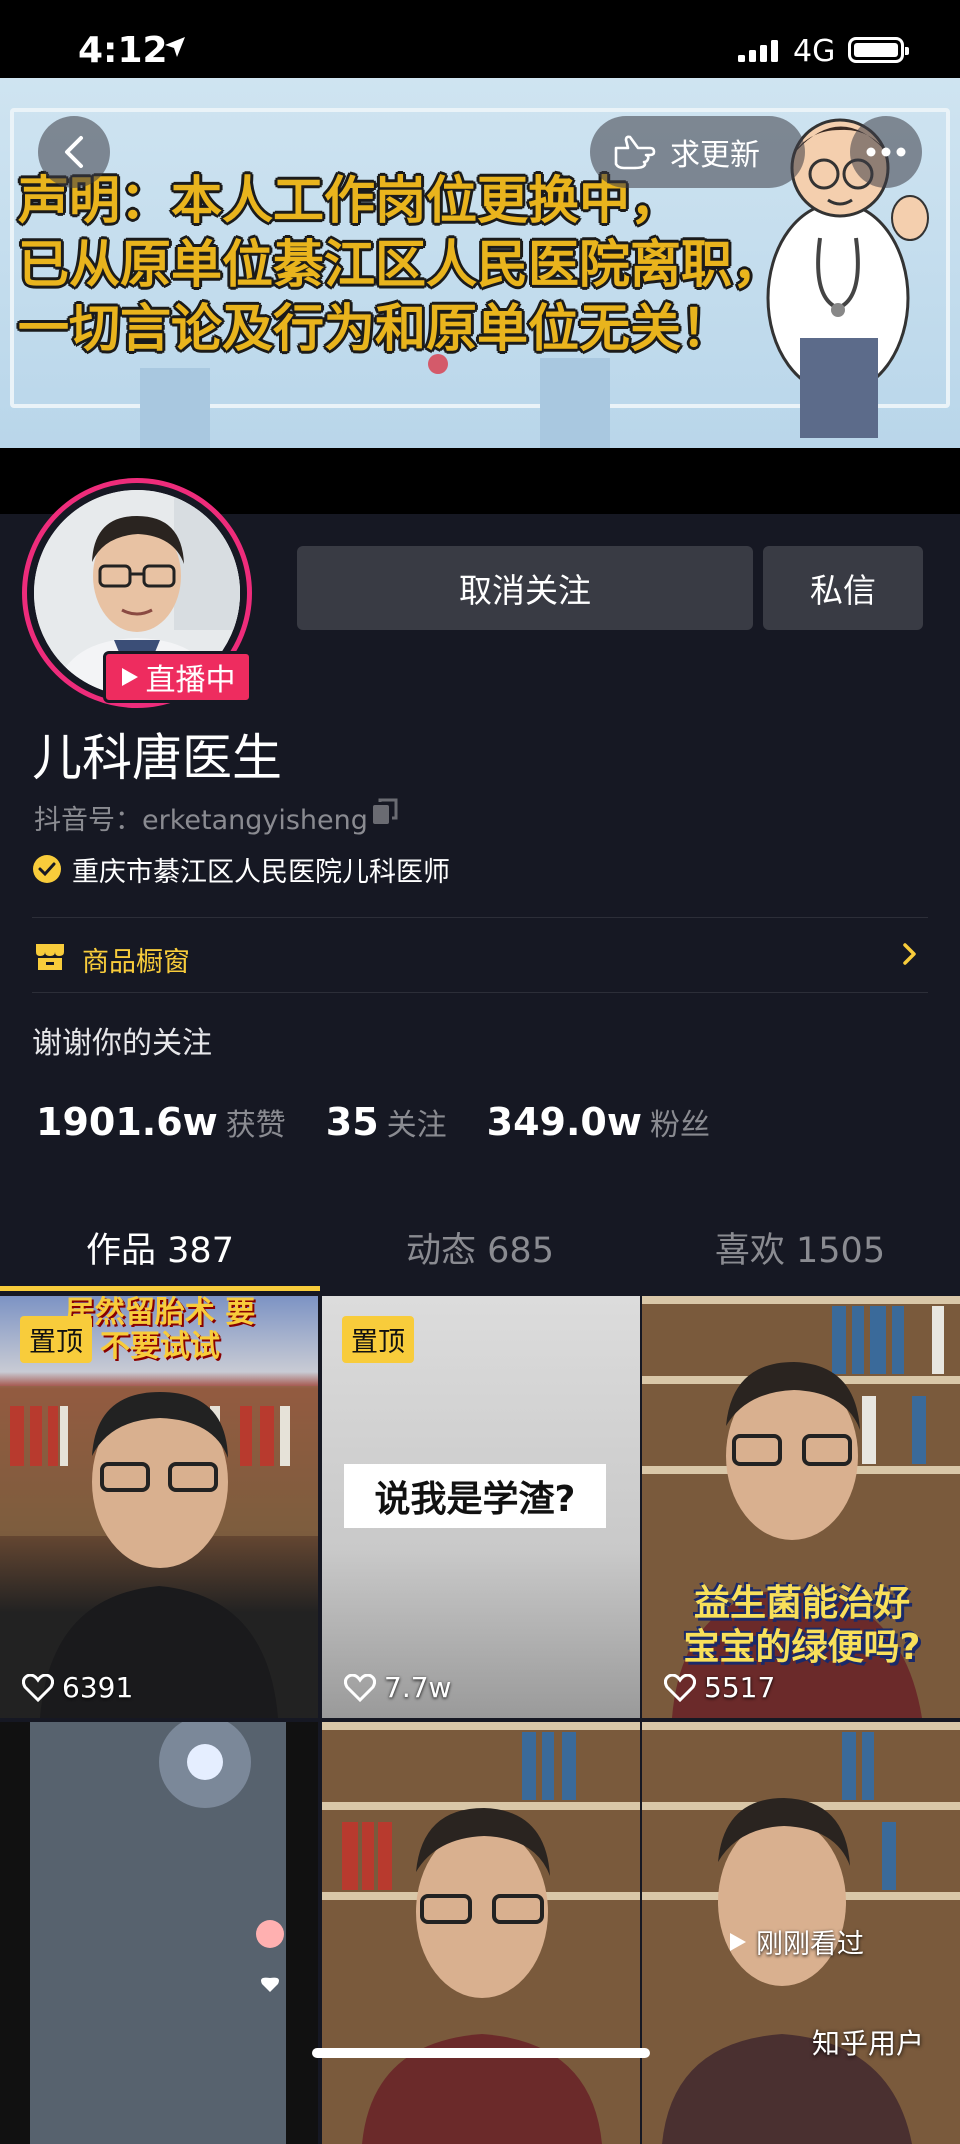 This screenshot has width=960, height=2144. I want to click on likes-count: 1901.6w, so click(127, 1122).